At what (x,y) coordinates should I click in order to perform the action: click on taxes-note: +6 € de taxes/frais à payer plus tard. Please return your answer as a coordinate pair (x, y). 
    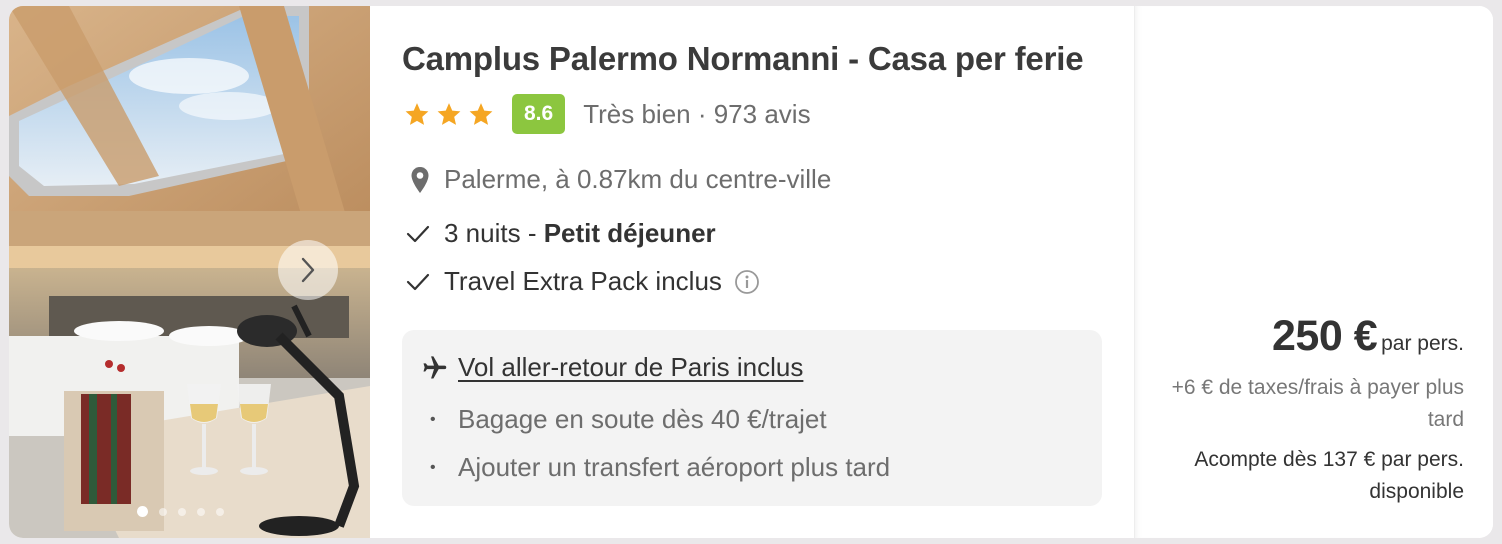
    Looking at the image, I should click on (1317, 403).